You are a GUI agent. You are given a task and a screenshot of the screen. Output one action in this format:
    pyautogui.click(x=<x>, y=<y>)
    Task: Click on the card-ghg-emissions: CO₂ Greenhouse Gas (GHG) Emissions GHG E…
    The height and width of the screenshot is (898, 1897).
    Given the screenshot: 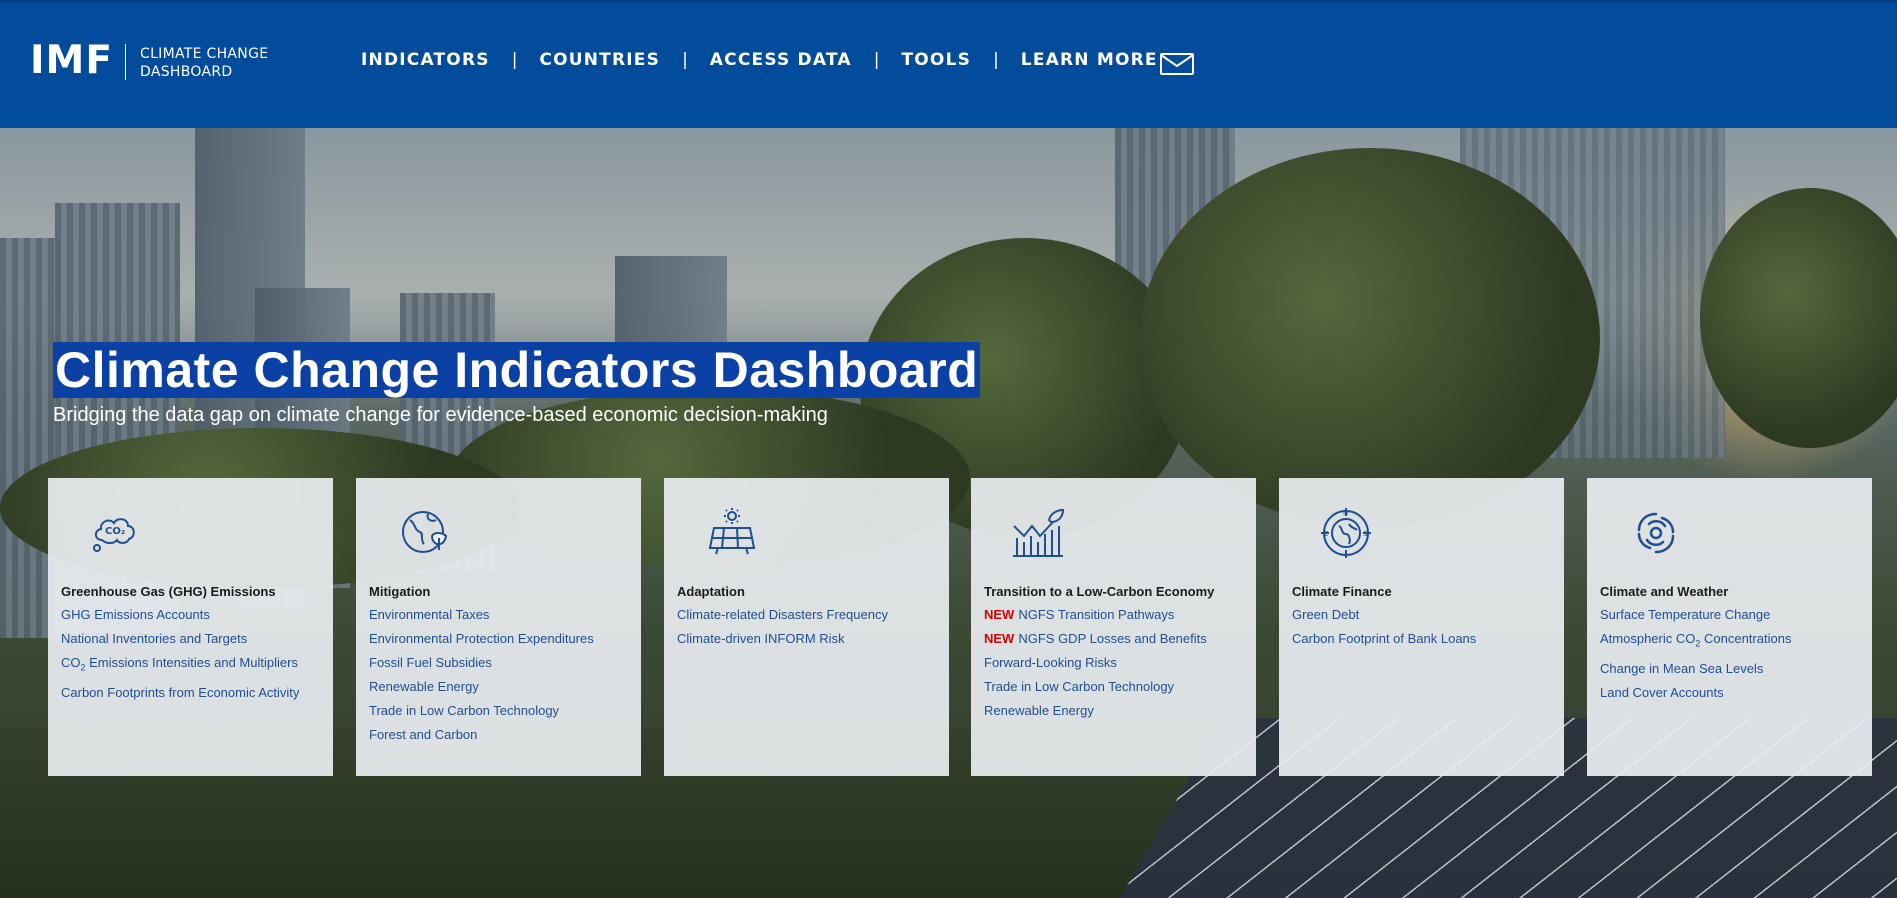 What is the action you would take?
    pyautogui.click(x=190, y=627)
    